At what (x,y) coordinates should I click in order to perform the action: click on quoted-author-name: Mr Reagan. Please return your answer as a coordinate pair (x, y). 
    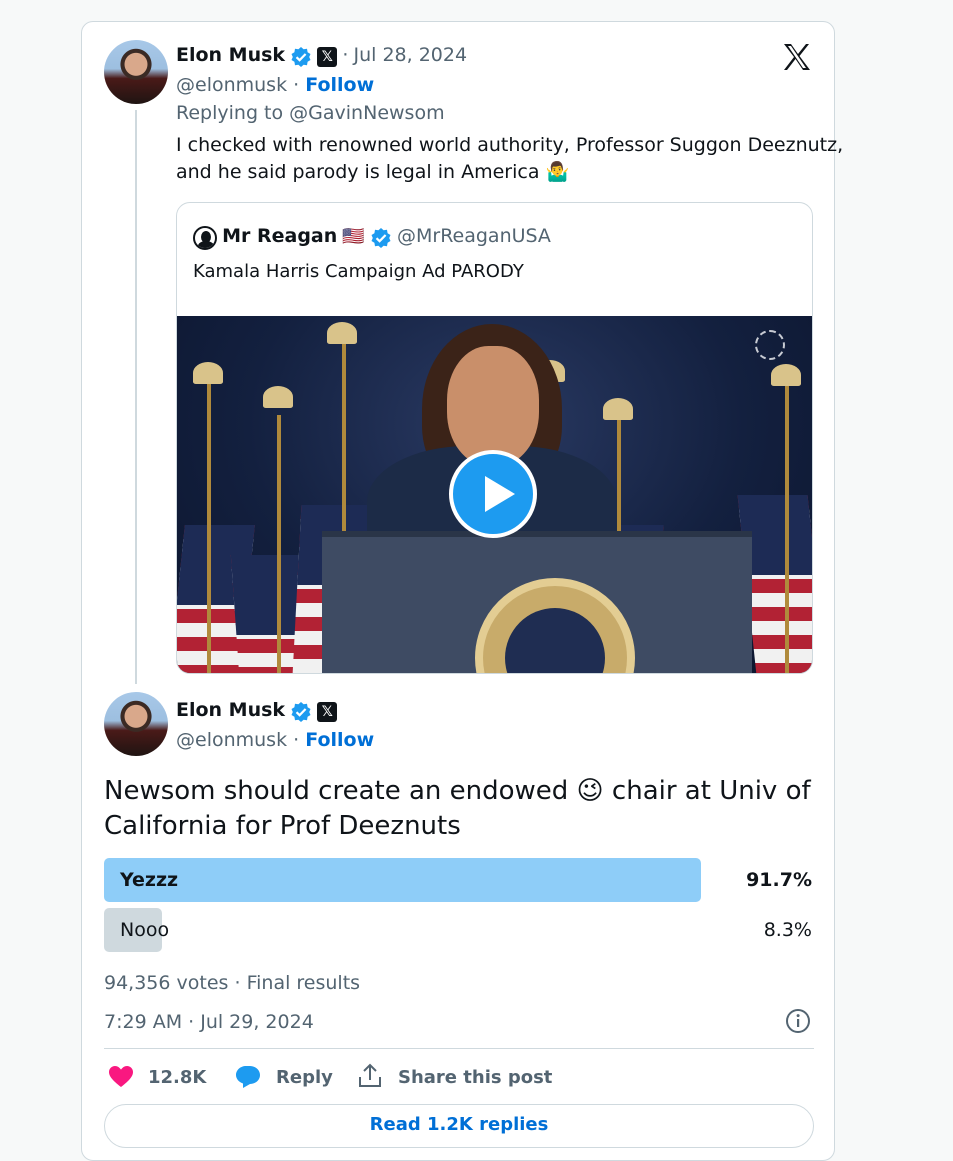
    Looking at the image, I should click on (280, 236).